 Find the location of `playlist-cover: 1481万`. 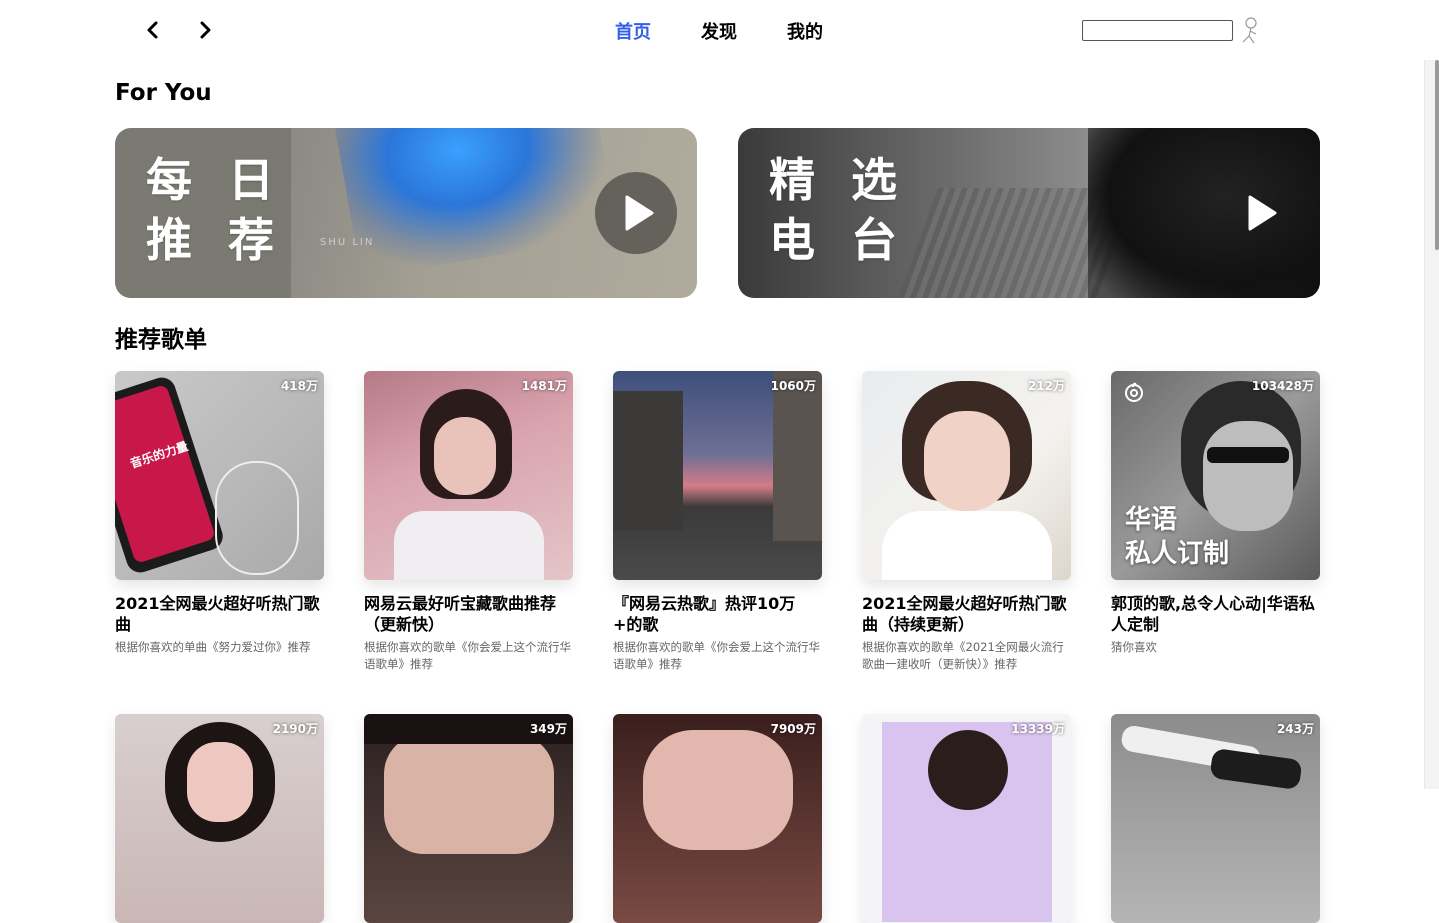

playlist-cover: 1481万 is located at coordinates (468, 475).